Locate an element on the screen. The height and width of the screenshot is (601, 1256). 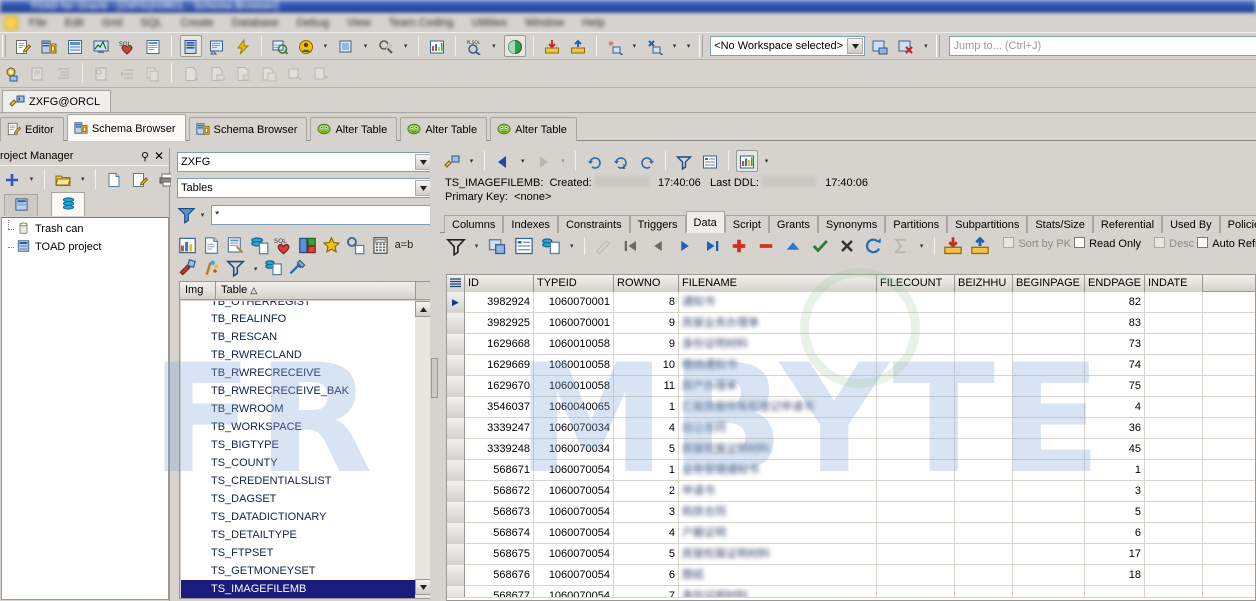
table-row: 1629670 1060010058 11 房产办理单 75 is located at coordinates (851, 386).